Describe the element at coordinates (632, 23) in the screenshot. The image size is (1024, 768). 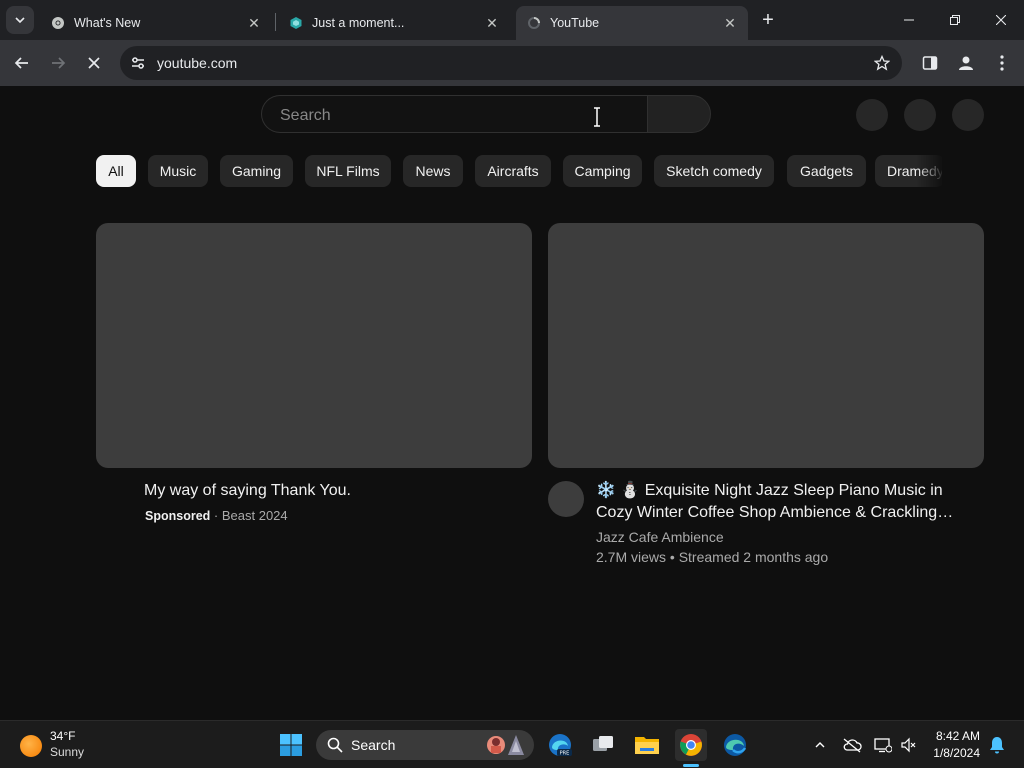
I see `tab-youtube: YouTube ✕` at that location.